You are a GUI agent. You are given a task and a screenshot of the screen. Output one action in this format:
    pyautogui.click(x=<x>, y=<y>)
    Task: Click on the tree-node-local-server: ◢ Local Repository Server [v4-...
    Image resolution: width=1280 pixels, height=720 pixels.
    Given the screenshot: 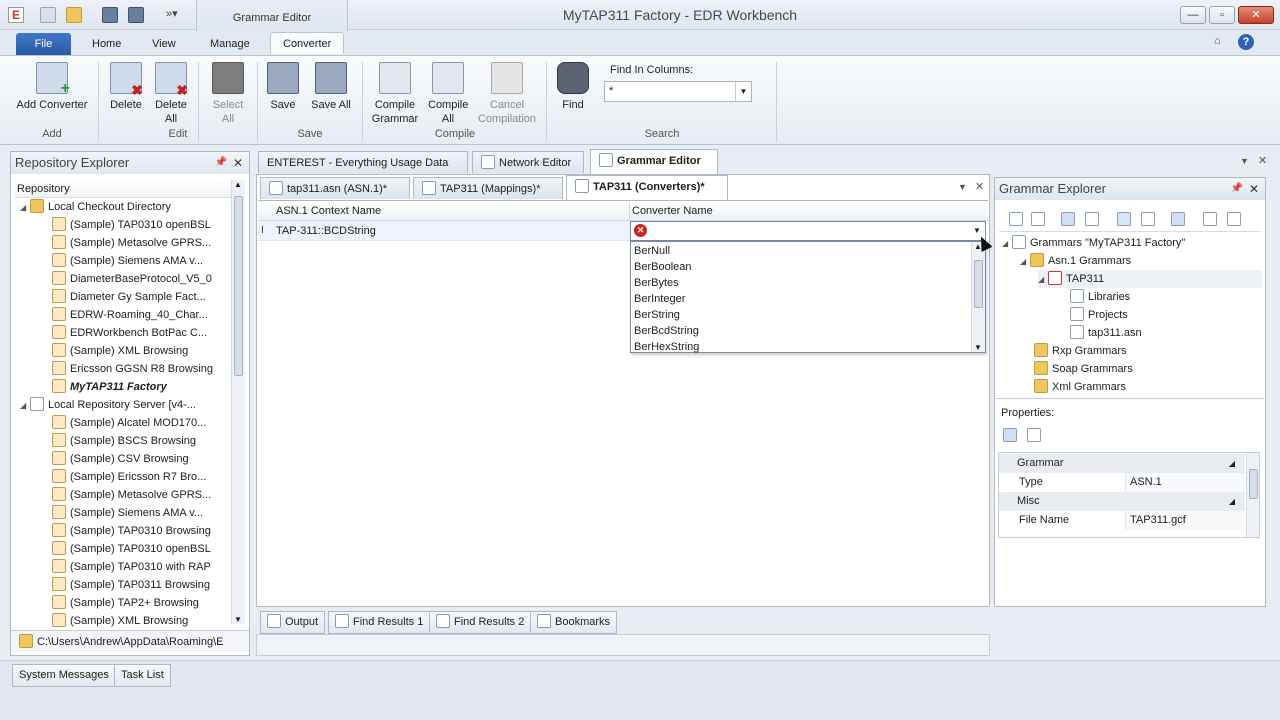 What is the action you would take?
    pyautogui.click(x=108, y=405)
    